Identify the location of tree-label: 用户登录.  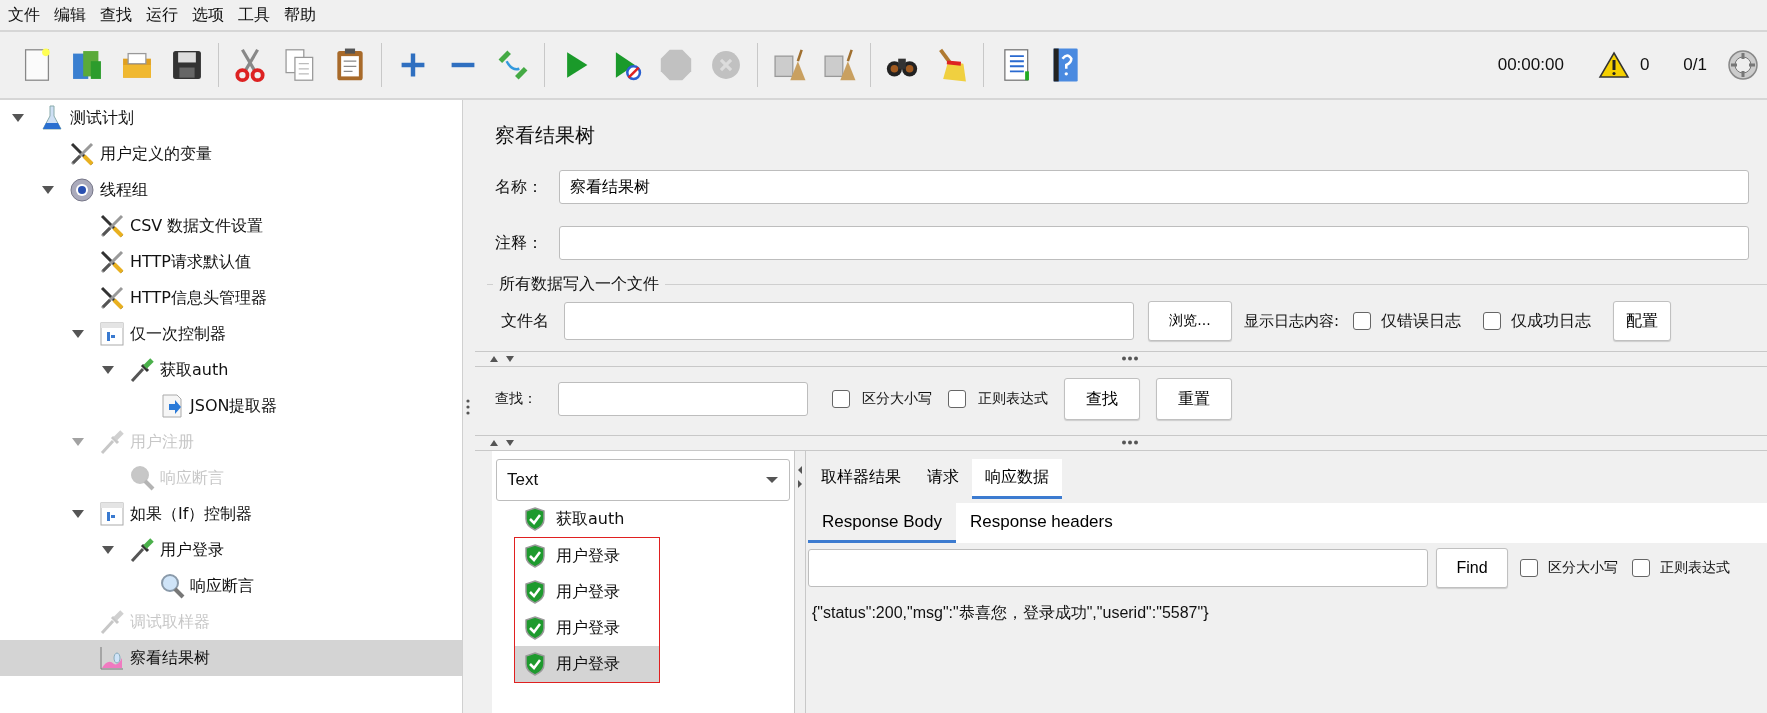
(192, 550).